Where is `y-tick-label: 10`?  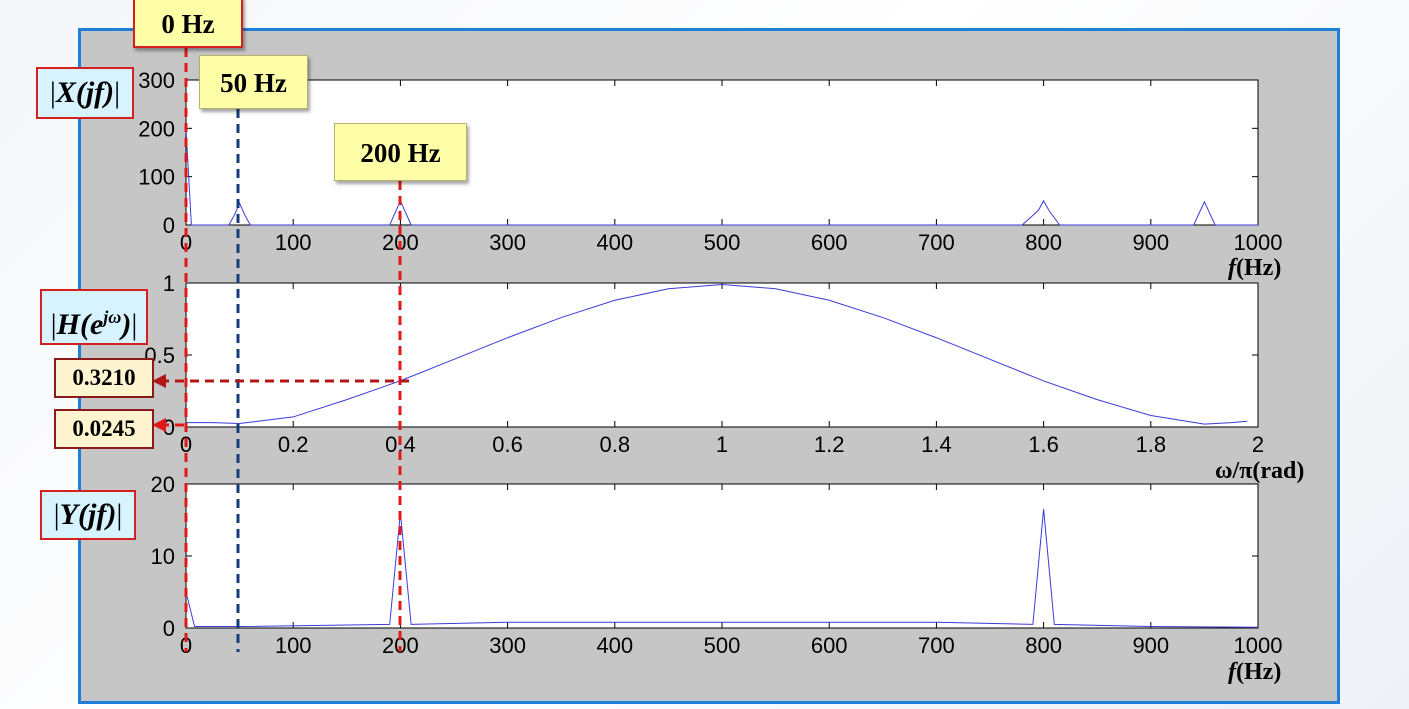
y-tick-label: 10 is located at coordinates (163, 556).